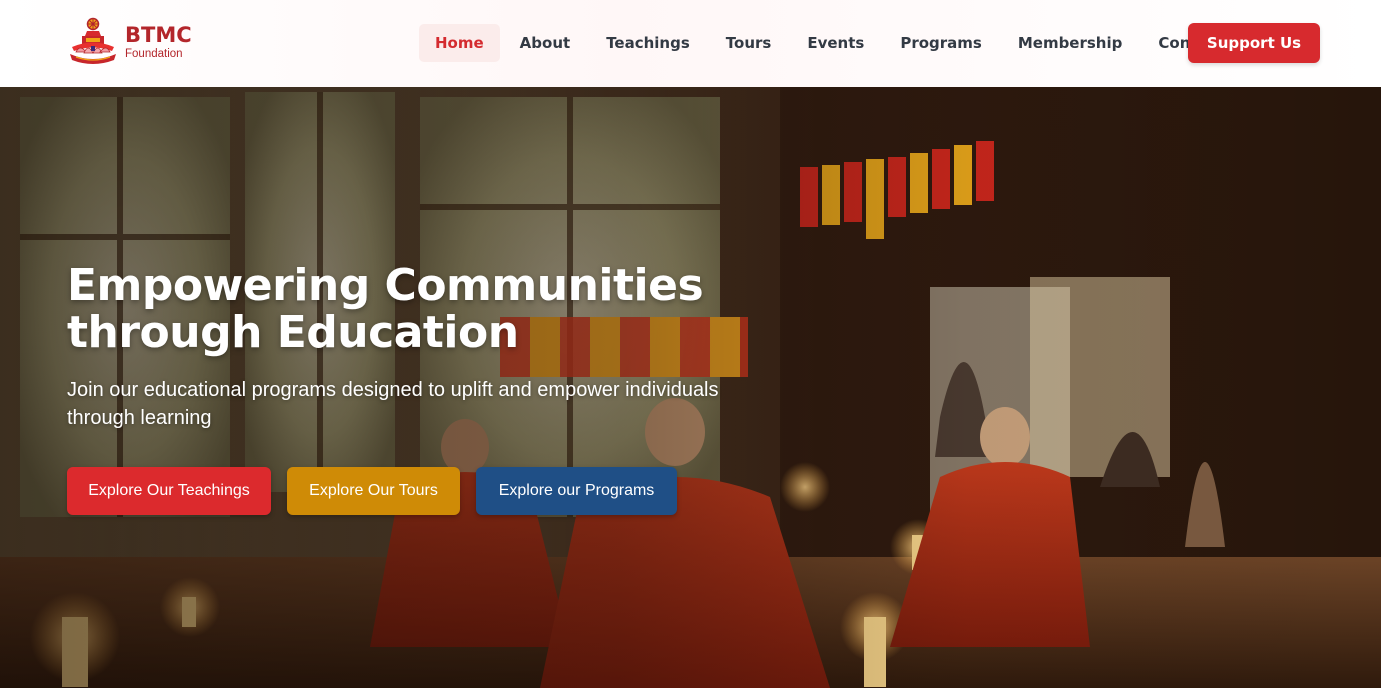 Image resolution: width=1381 pixels, height=688 pixels. Describe the element at coordinates (385, 285) in the screenshot. I see `hero-title-line1: Empowering Communities` at that location.